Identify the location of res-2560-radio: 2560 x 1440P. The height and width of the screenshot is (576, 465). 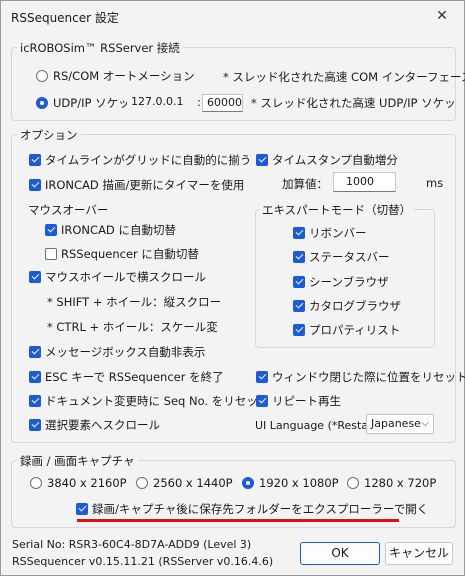
(184, 483).